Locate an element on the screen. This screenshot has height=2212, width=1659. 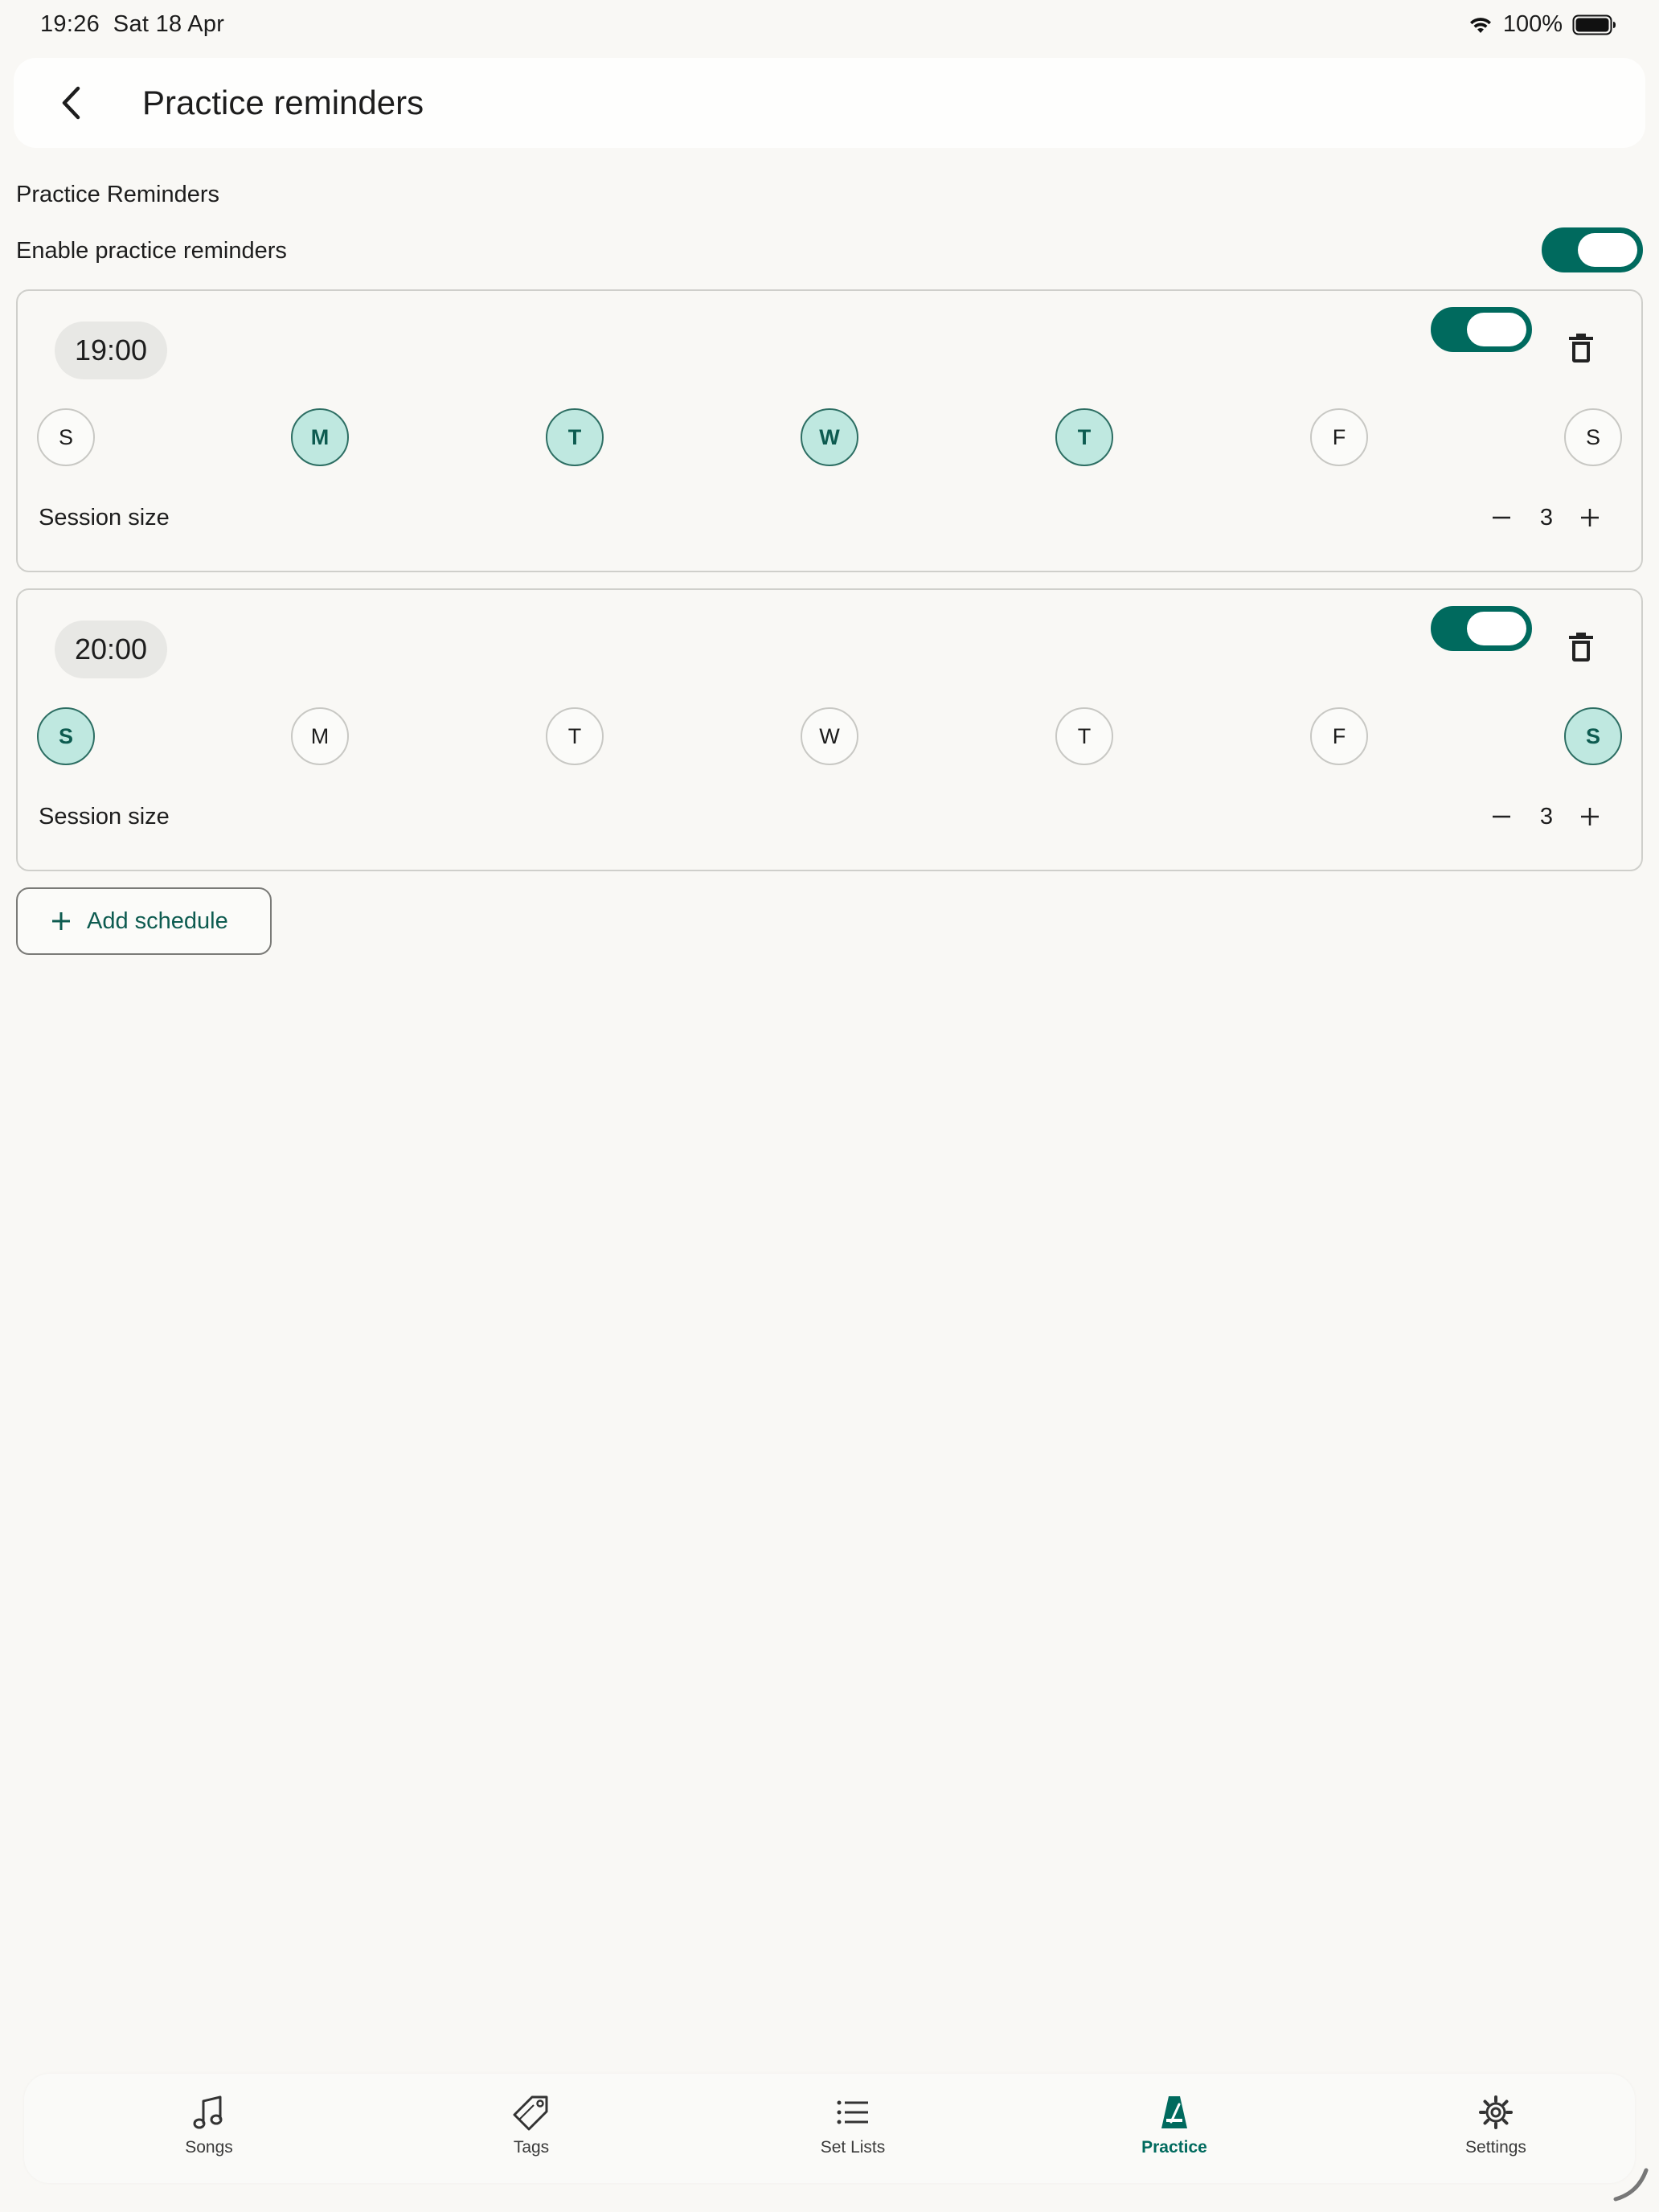
section-title: Practice Reminders is located at coordinates (118, 194).